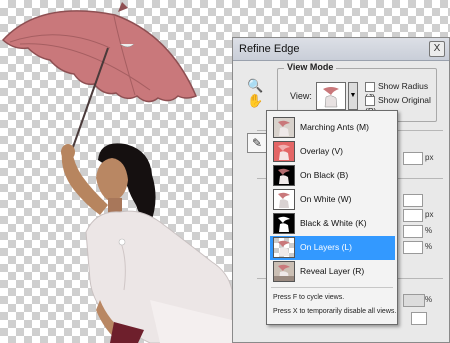 This screenshot has height=343, width=450. Describe the element at coordinates (269, 49) in the screenshot. I see `dialog-title: Refine Edge` at that location.